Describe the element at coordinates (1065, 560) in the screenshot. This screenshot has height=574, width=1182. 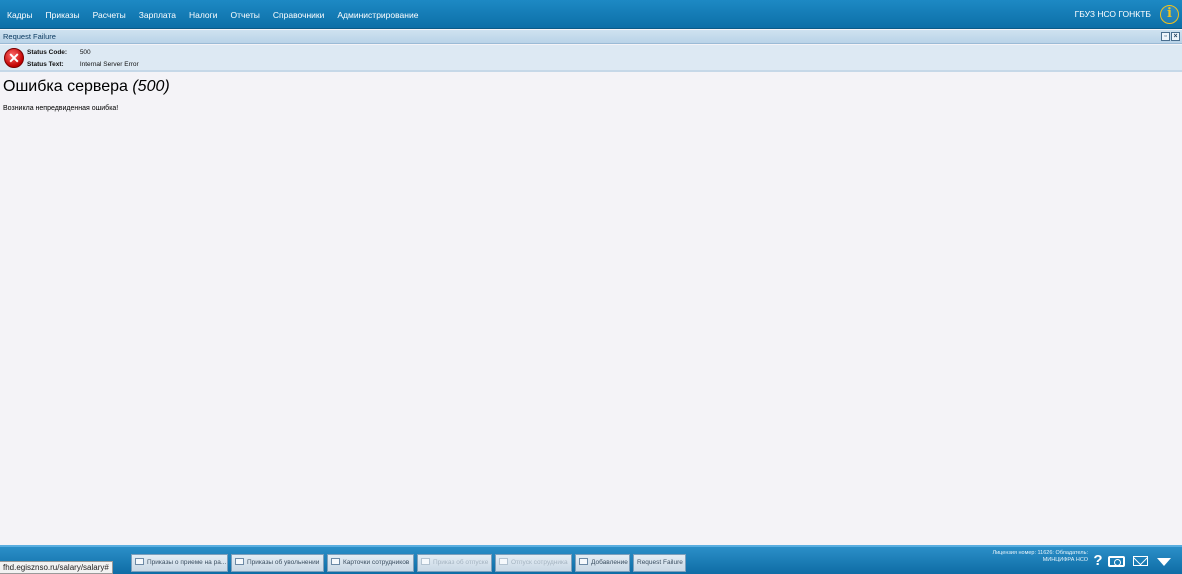
I see `license-line-2: МИНЦИФРА НСО` at that location.